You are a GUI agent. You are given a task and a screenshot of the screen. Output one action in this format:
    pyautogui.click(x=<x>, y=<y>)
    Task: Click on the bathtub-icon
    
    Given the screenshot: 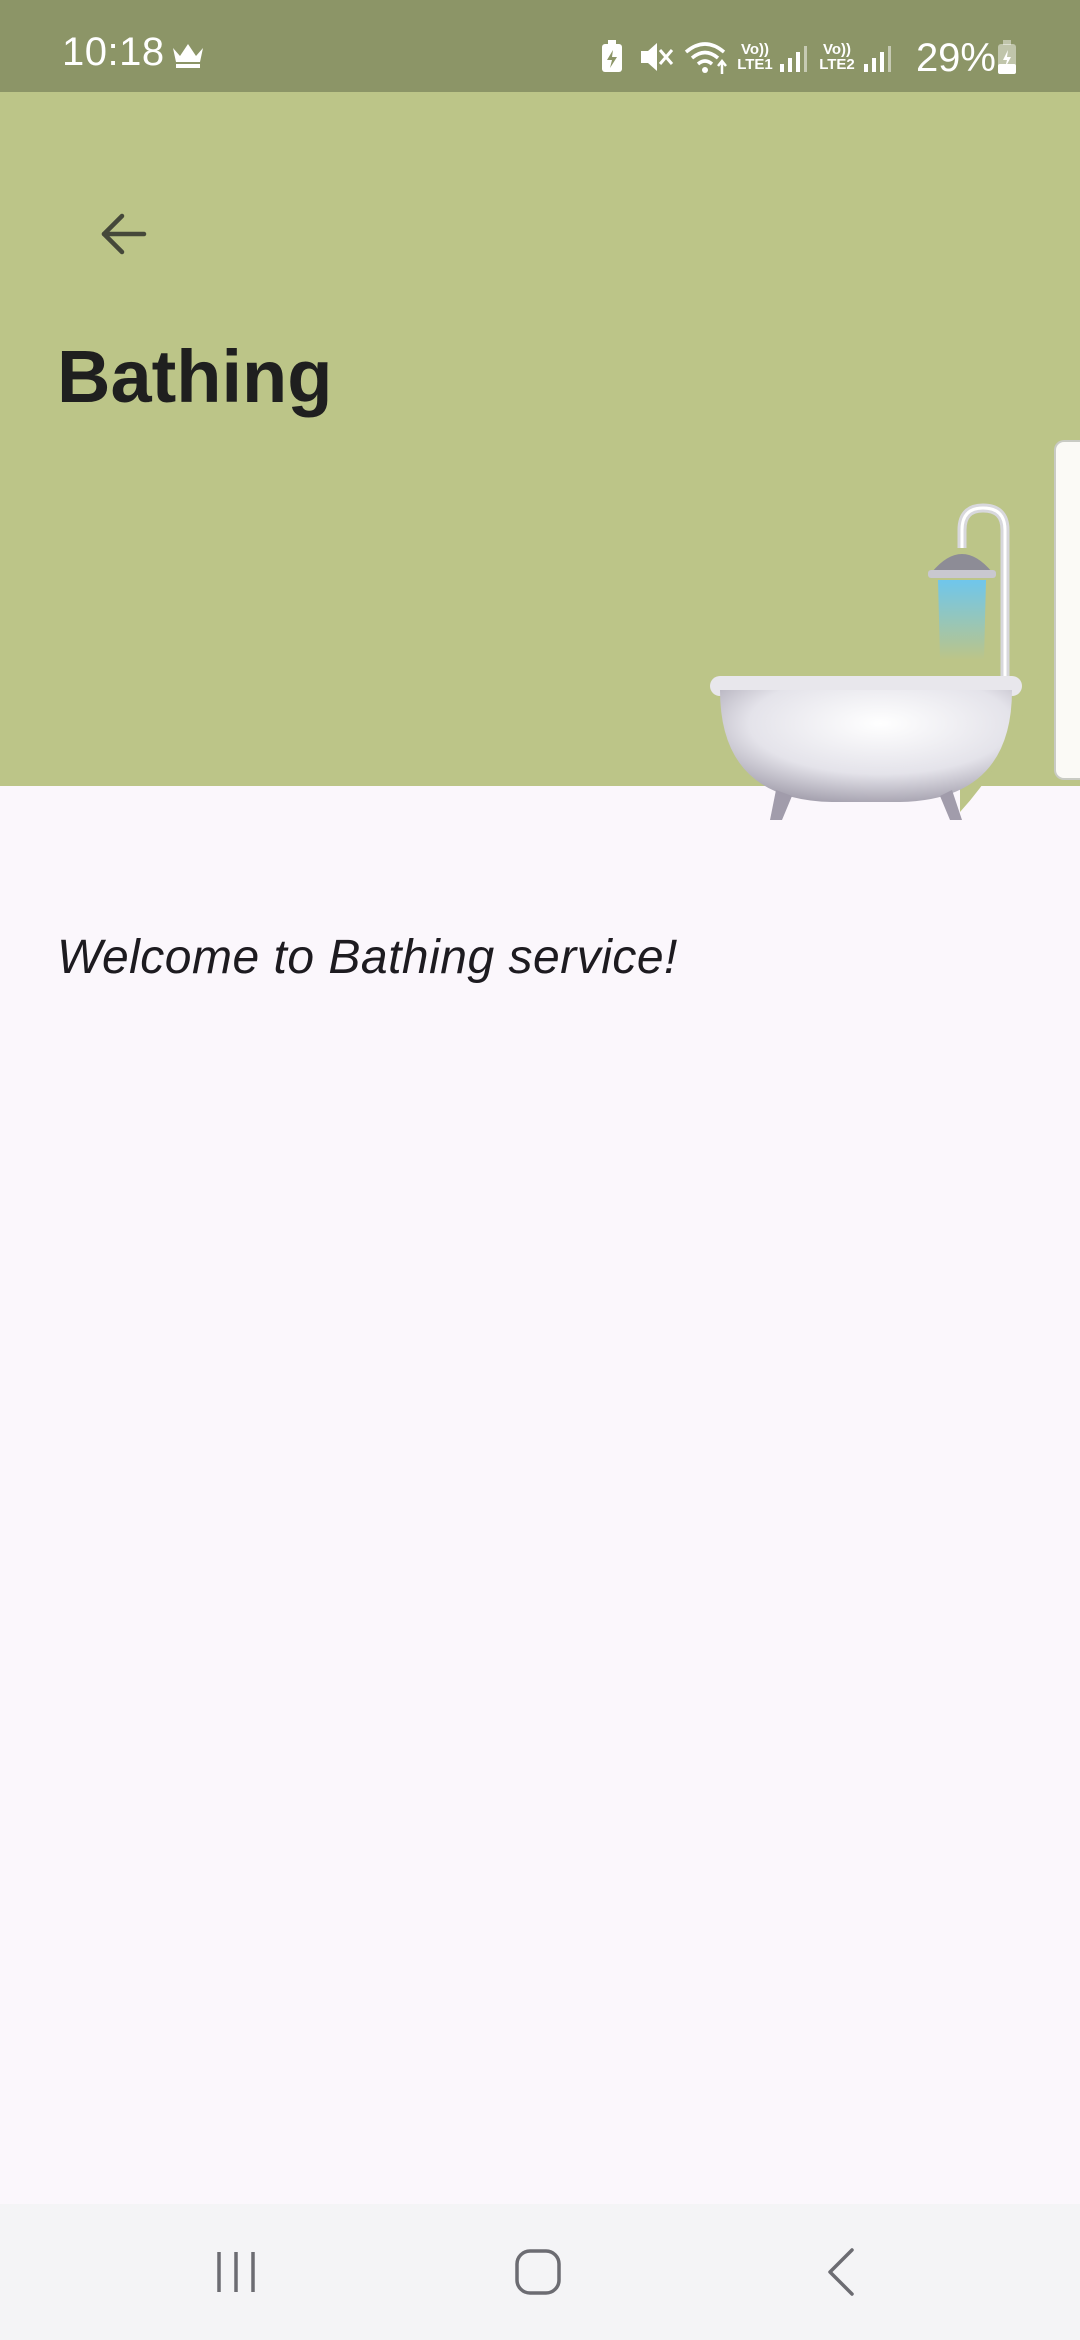 What is the action you would take?
    pyautogui.click(x=866, y=661)
    